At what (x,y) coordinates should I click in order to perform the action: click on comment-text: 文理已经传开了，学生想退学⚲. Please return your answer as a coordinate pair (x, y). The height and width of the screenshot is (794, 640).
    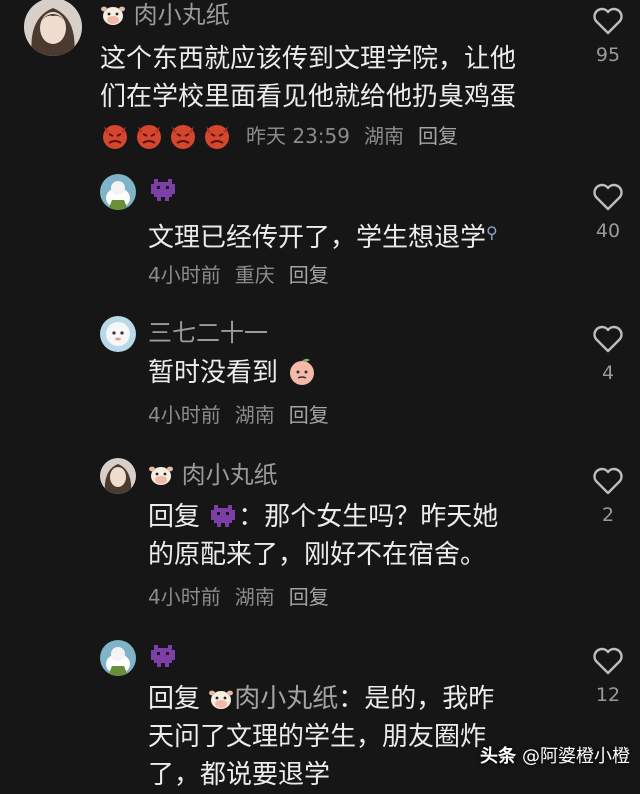
    Looking at the image, I should click on (323, 235).